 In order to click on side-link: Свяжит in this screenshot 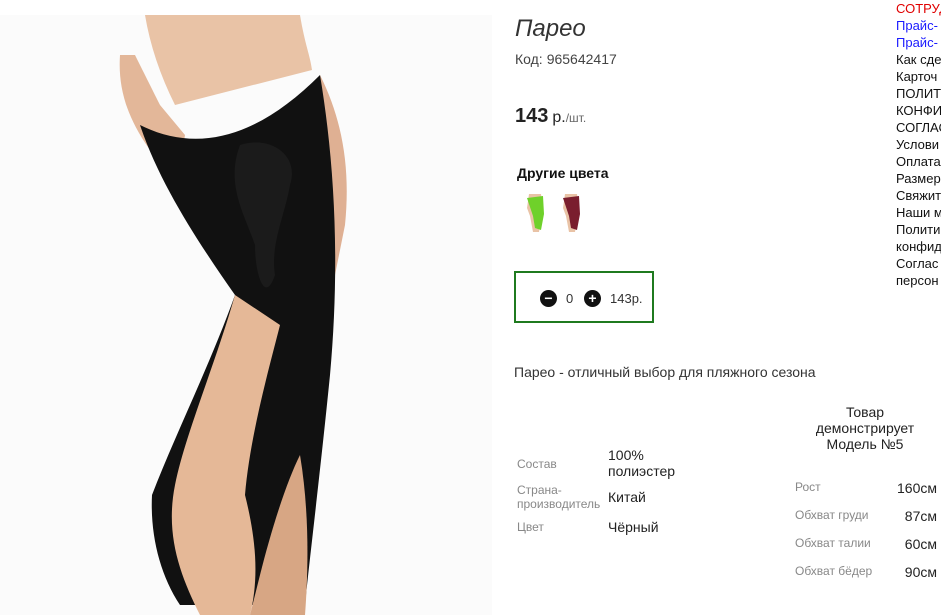, I will do `click(918, 195)`.